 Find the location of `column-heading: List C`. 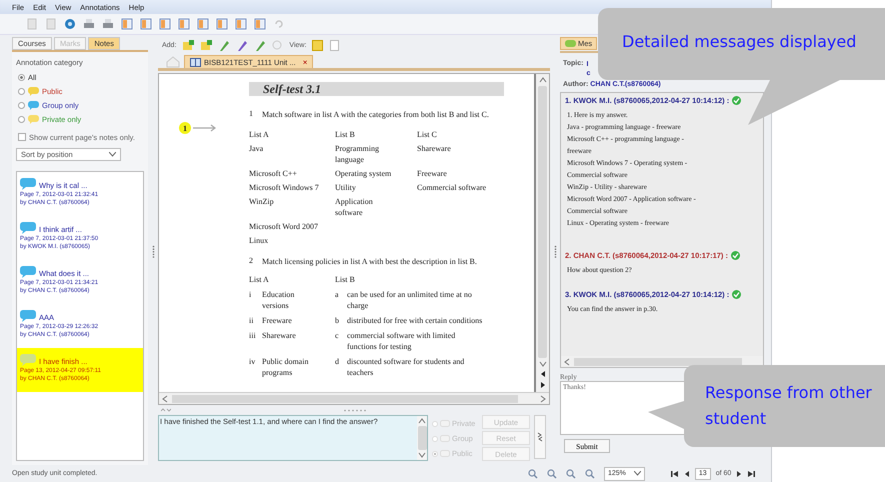

column-heading: List C is located at coordinates (427, 134).